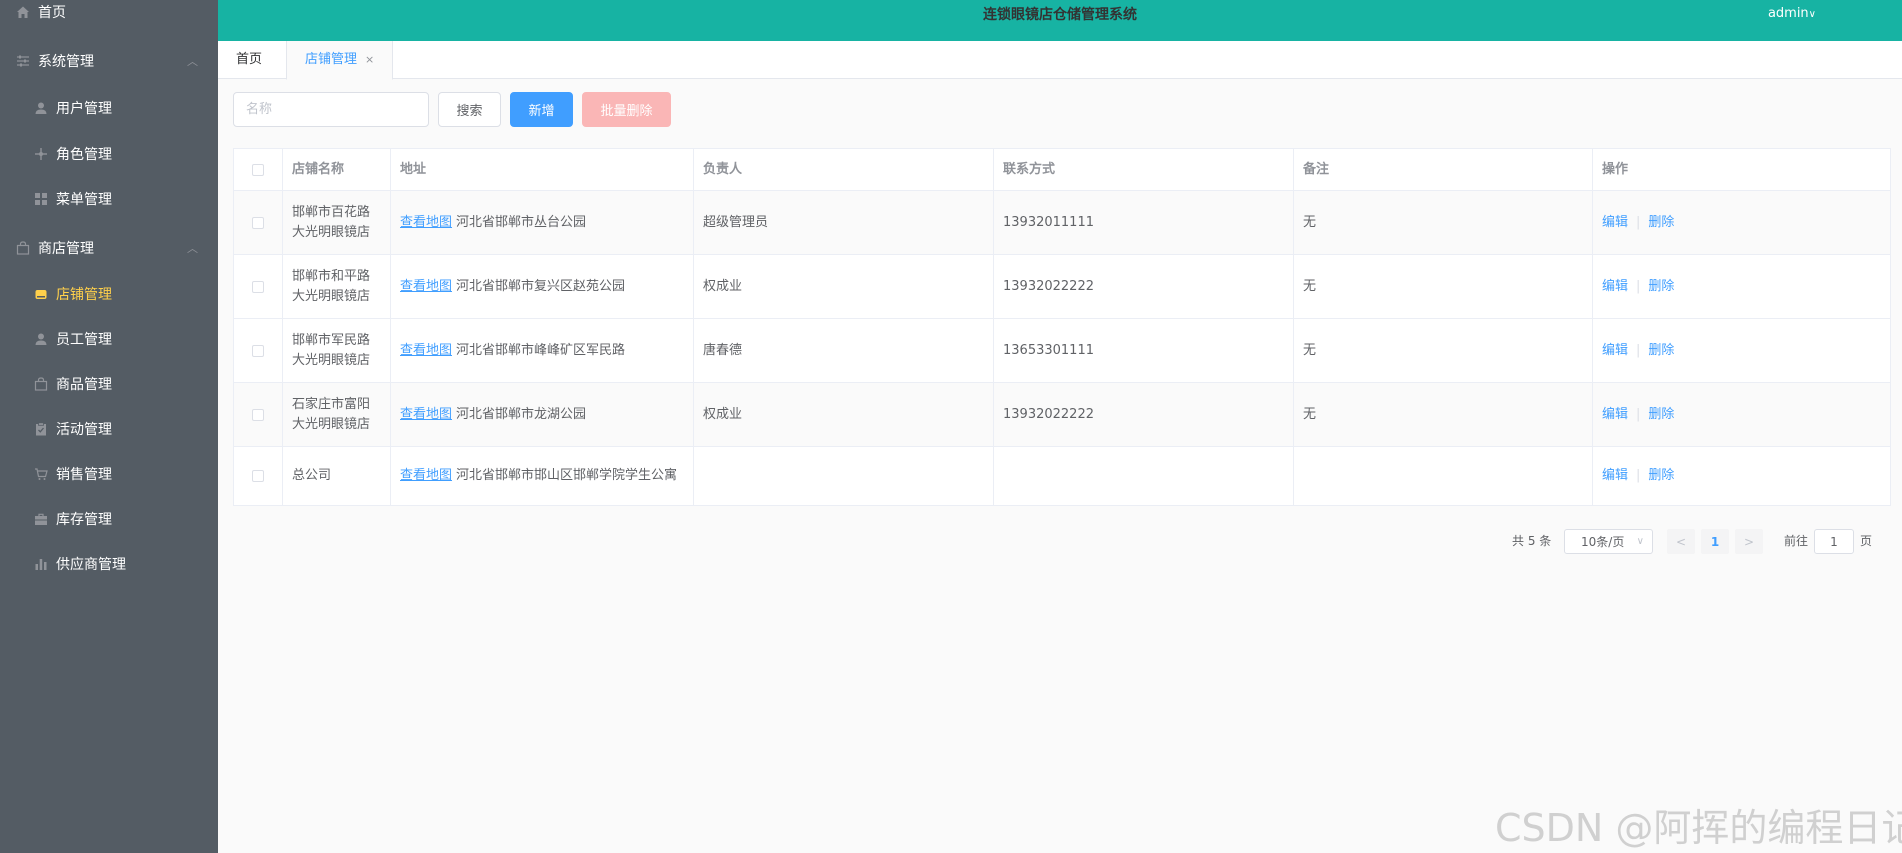 This screenshot has width=1902, height=853. What do you see at coordinates (41, 199) in the screenshot?
I see `grid-icon` at bounding box center [41, 199].